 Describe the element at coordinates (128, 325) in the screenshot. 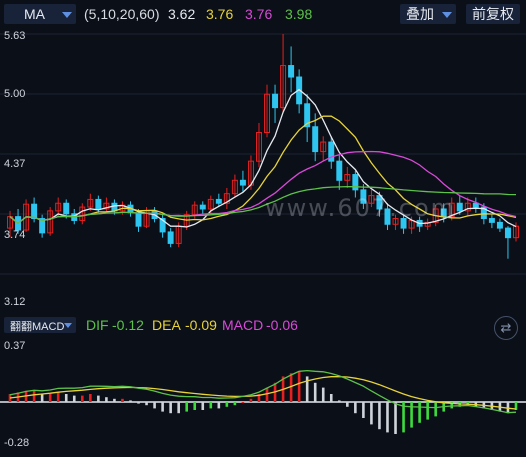

I see `dif-value: -0.12` at that location.